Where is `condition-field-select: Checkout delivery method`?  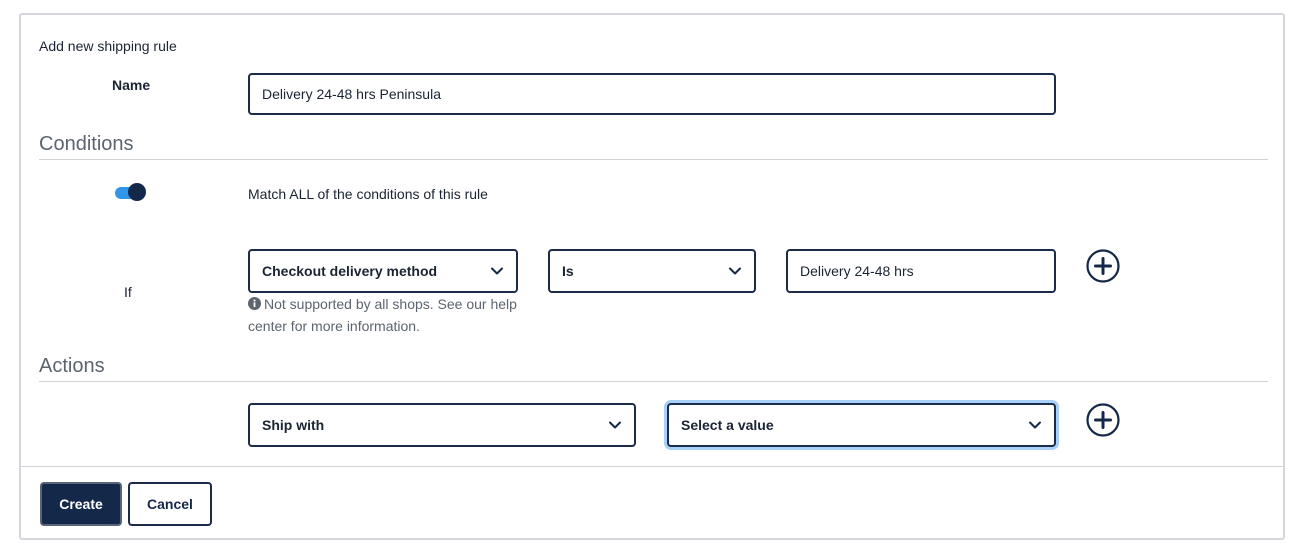
condition-field-select: Checkout delivery method is located at coordinates (383, 271).